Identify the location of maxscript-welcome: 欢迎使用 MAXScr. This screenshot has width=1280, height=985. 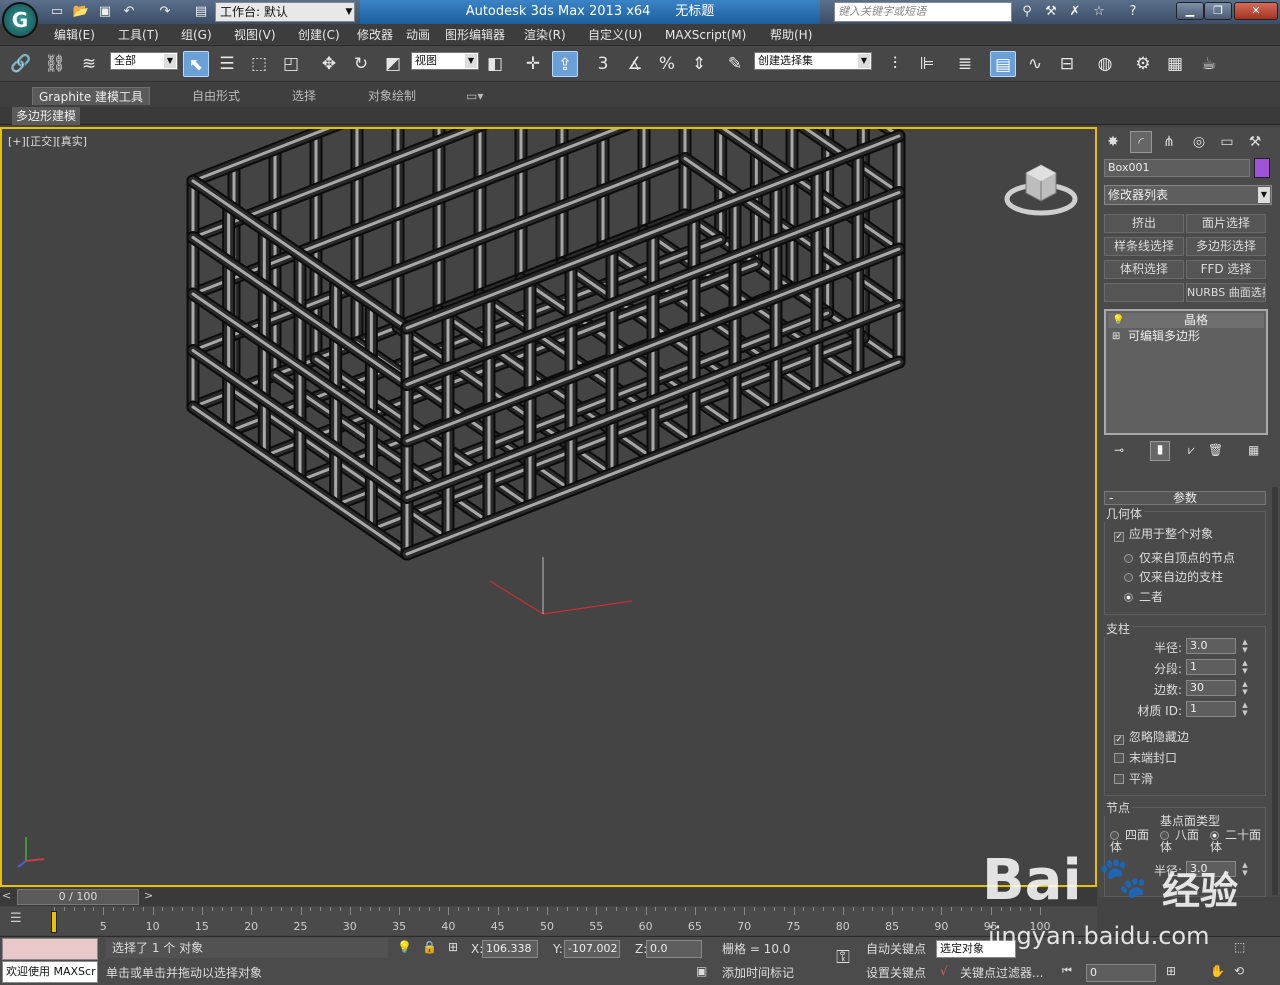
(50, 972).